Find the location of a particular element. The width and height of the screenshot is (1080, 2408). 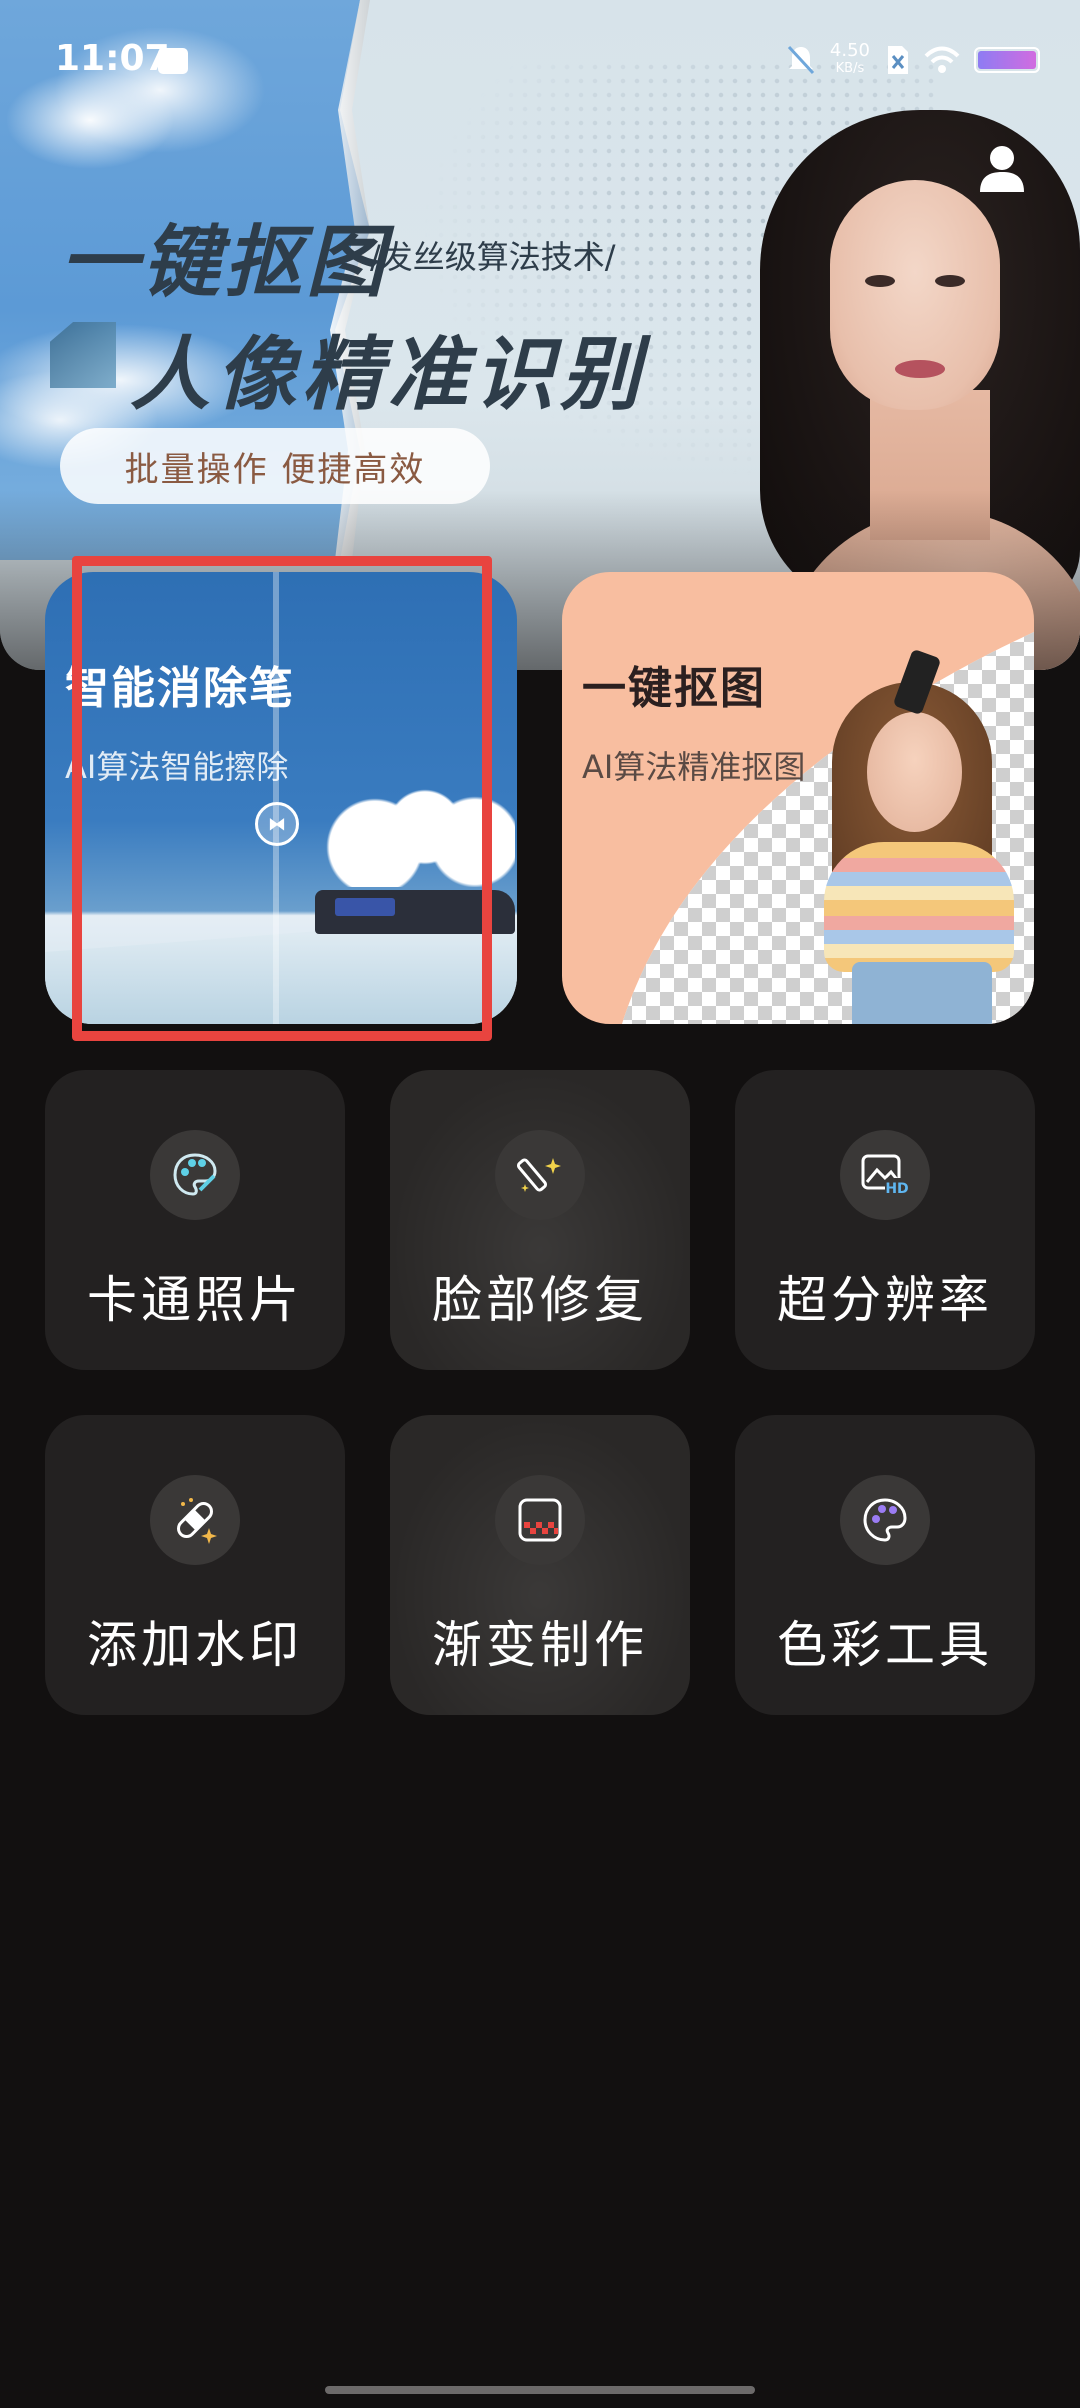

train-smoke-image is located at coordinates (415, 837).